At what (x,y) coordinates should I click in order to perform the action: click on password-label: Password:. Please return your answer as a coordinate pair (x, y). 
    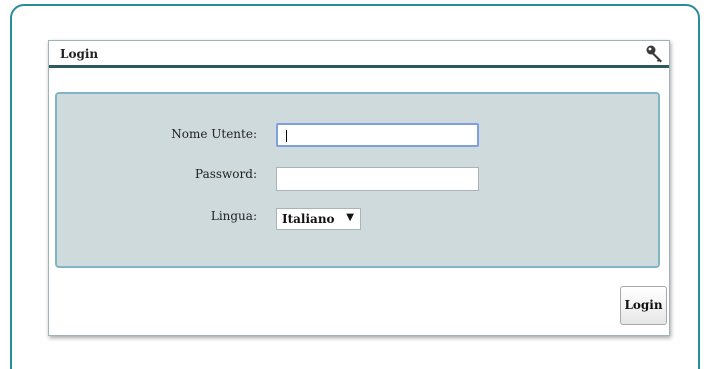
    Looking at the image, I should click on (226, 174).